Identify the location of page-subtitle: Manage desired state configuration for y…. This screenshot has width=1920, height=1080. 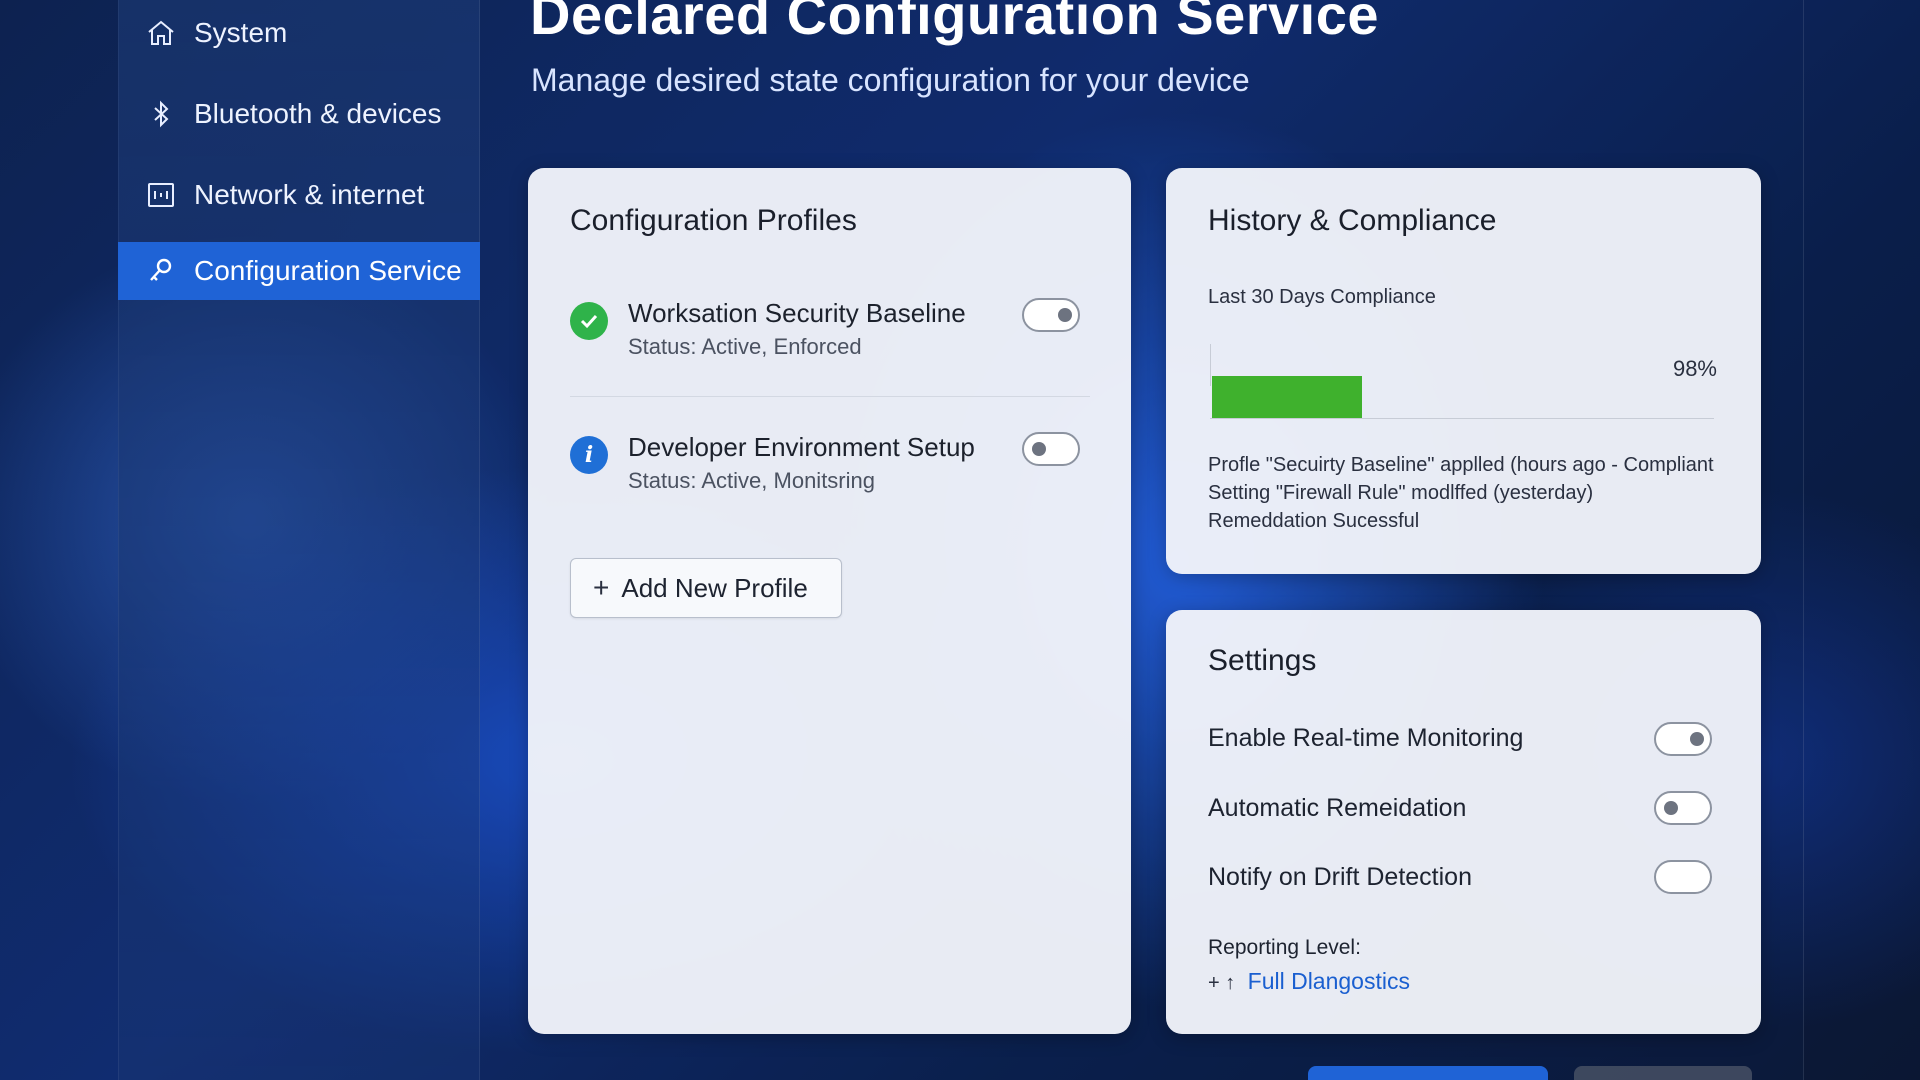
(890, 80).